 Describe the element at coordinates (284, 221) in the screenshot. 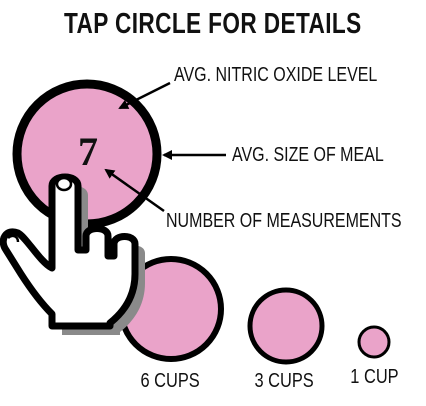

I see `label-measurements: NUMBER OF MEASUREMENTS` at that location.